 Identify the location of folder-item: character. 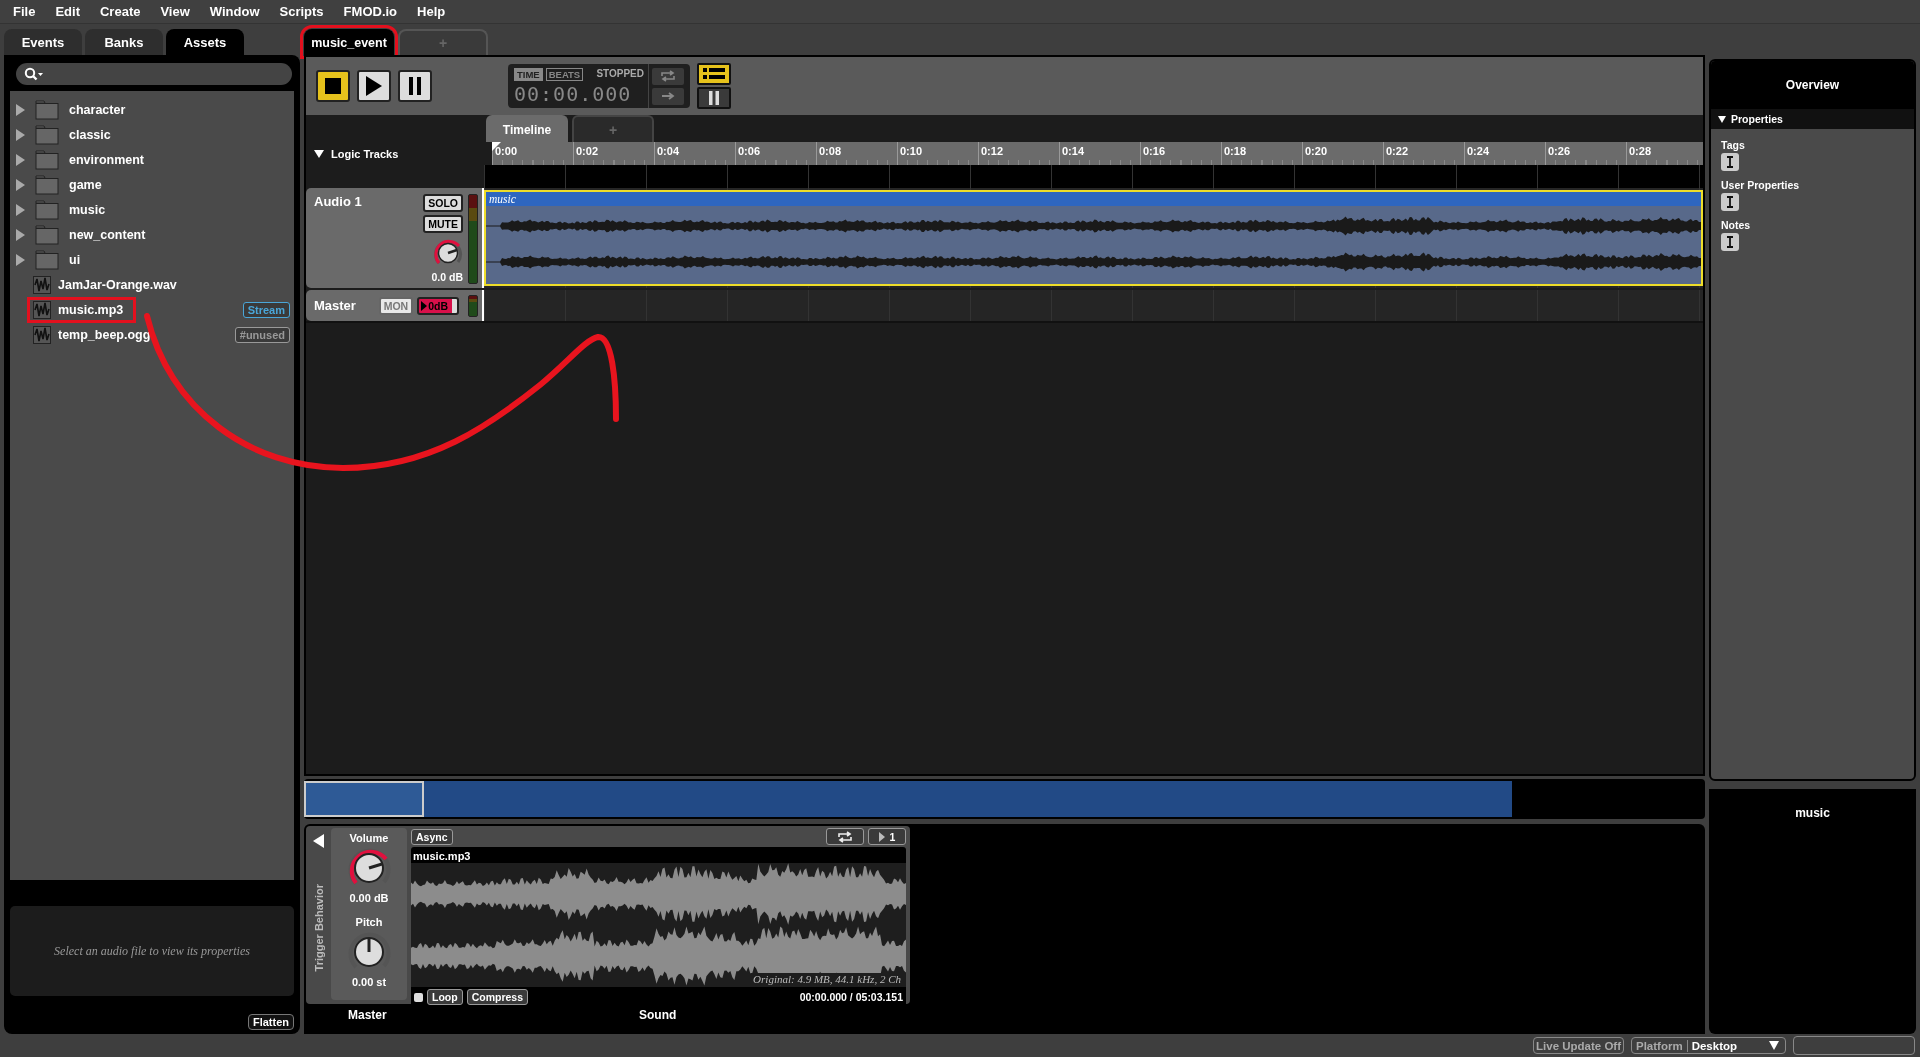
(80, 109).